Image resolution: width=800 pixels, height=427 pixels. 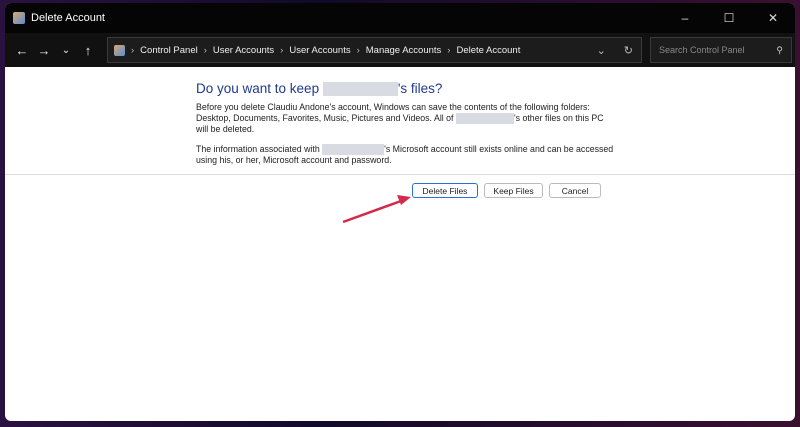 What do you see at coordinates (773, 18) in the screenshot?
I see `close-button: ✕` at bounding box center [773, 18].